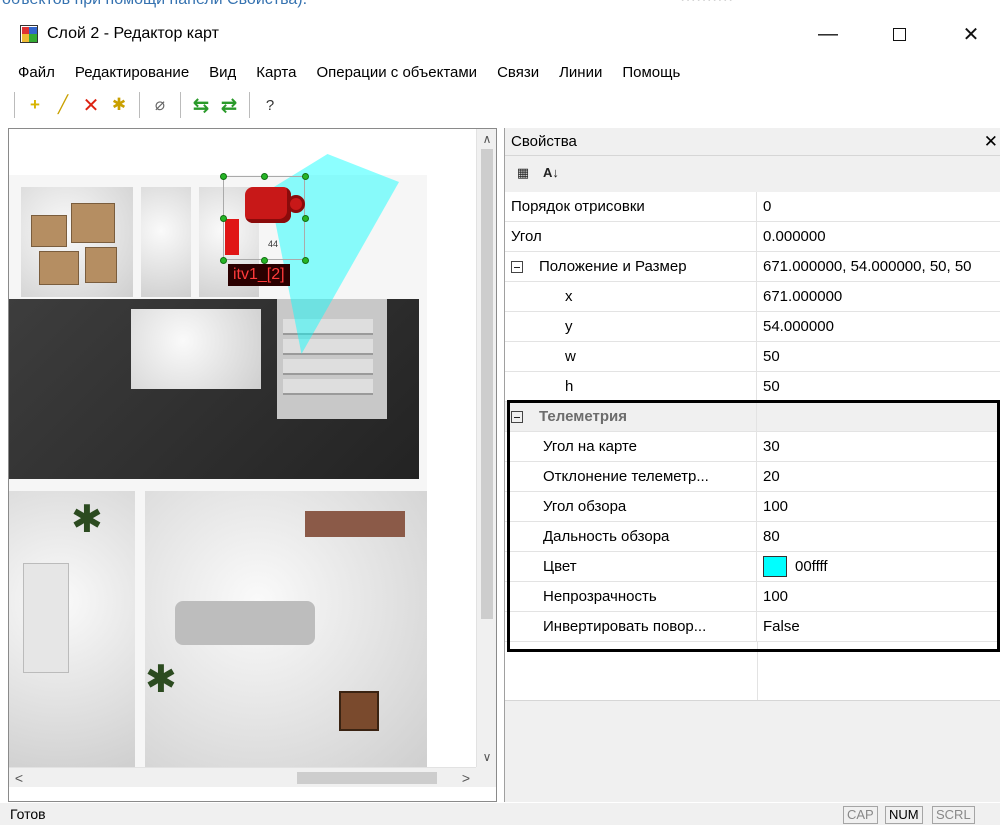 The image size is (1000, 825). Describe the element at coordinates (752, 477) in the screenshot. I see `property-row: Отклонение телеметр... 20` at that location.